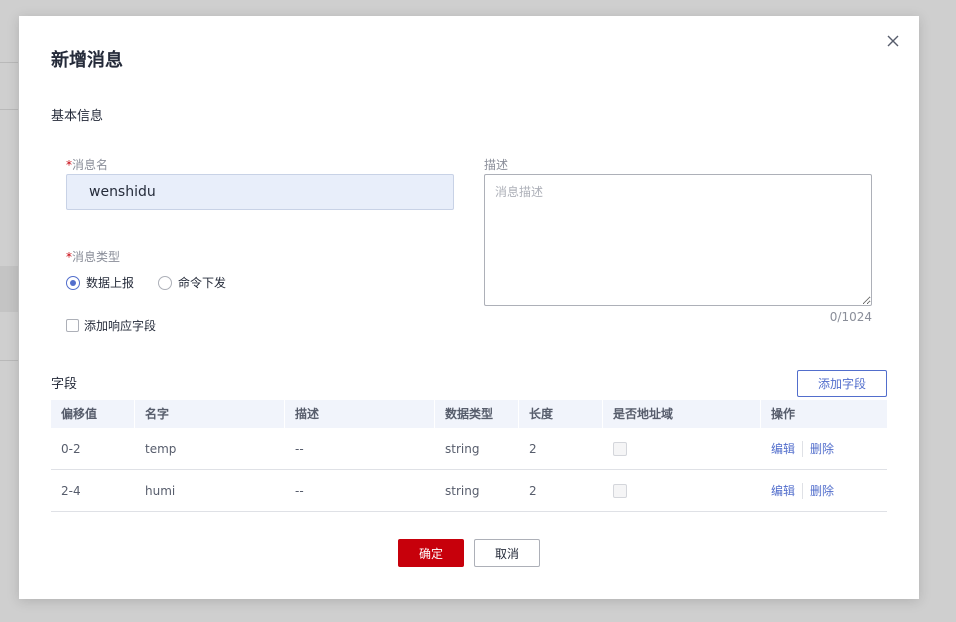  What do you see at coordinates (165, 282) in the screenshot?
I see `radio-unchecked-icon` at bounding box center [165, 282].